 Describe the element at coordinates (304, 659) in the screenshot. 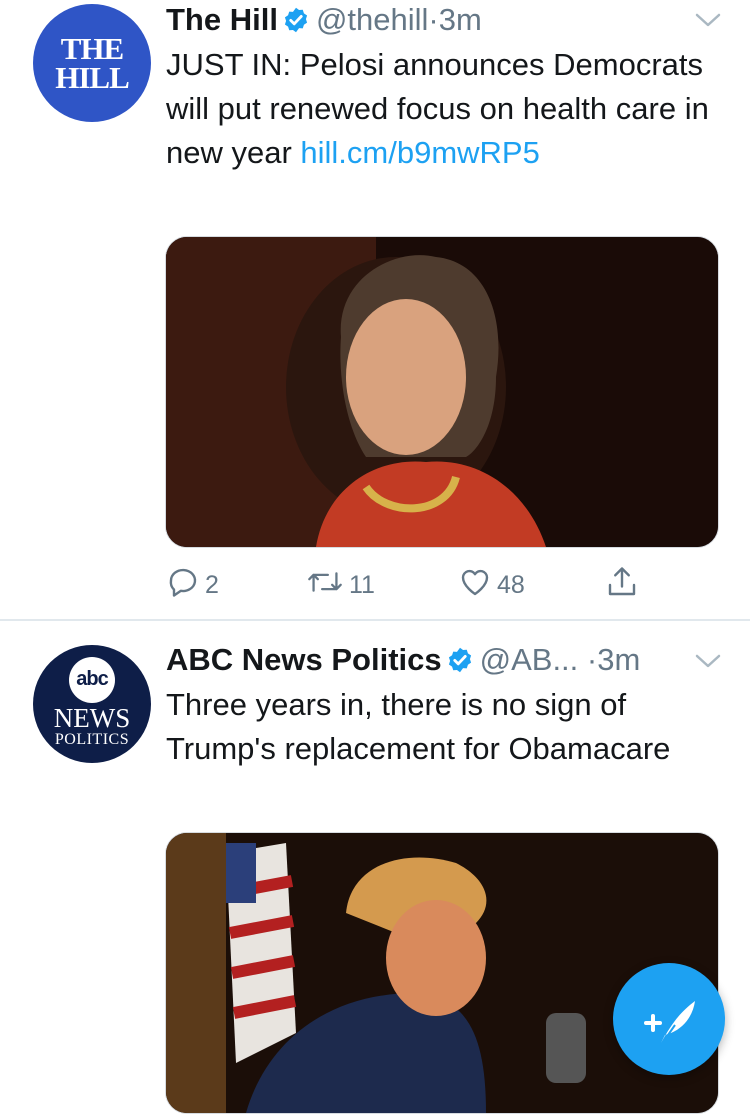

I see `author-name: ABC News Politics` at that location.